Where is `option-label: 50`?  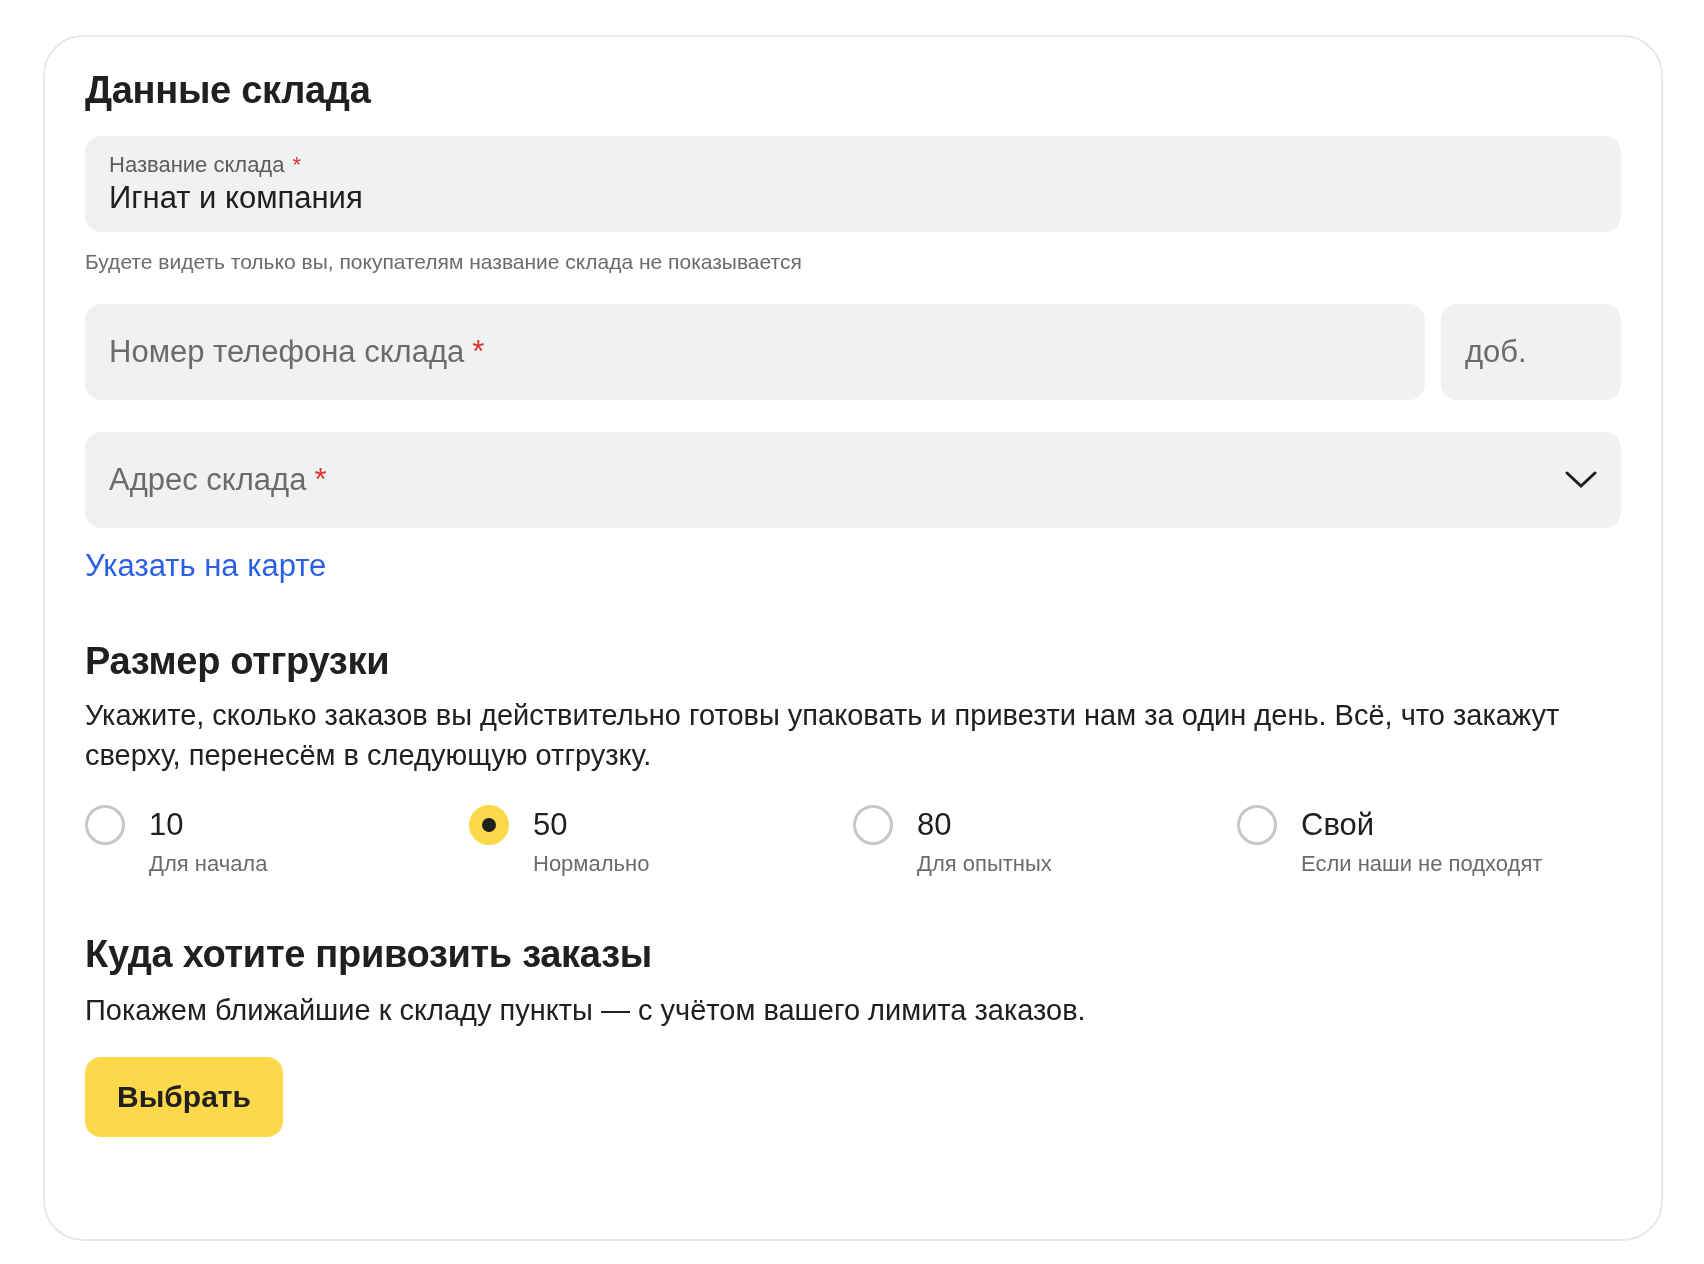 option-label: 50 is located at coordinates (551, 825).